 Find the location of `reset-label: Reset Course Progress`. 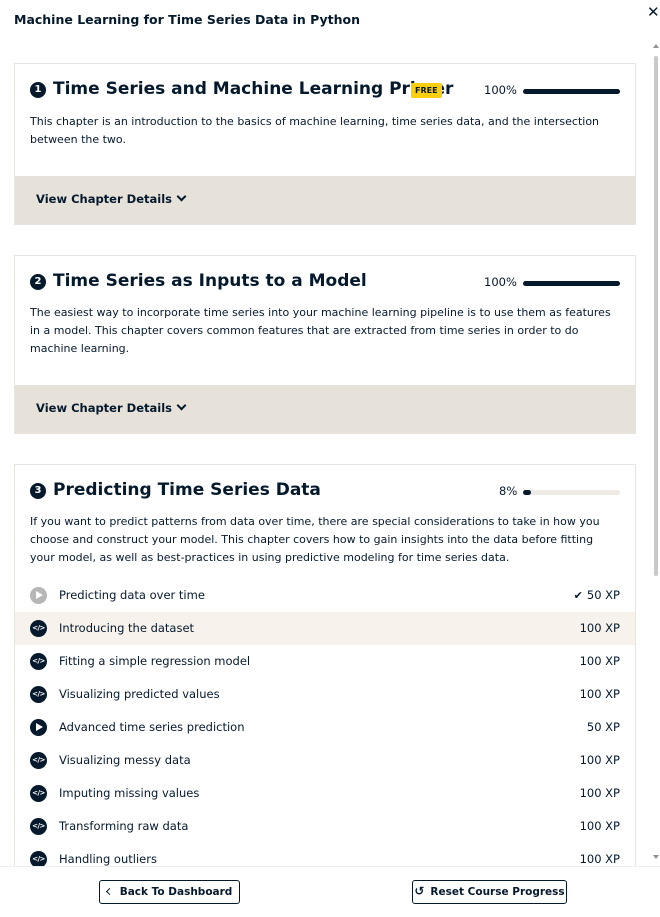

reset-label: Reset Course Progress is located at coordinates (497, 892).